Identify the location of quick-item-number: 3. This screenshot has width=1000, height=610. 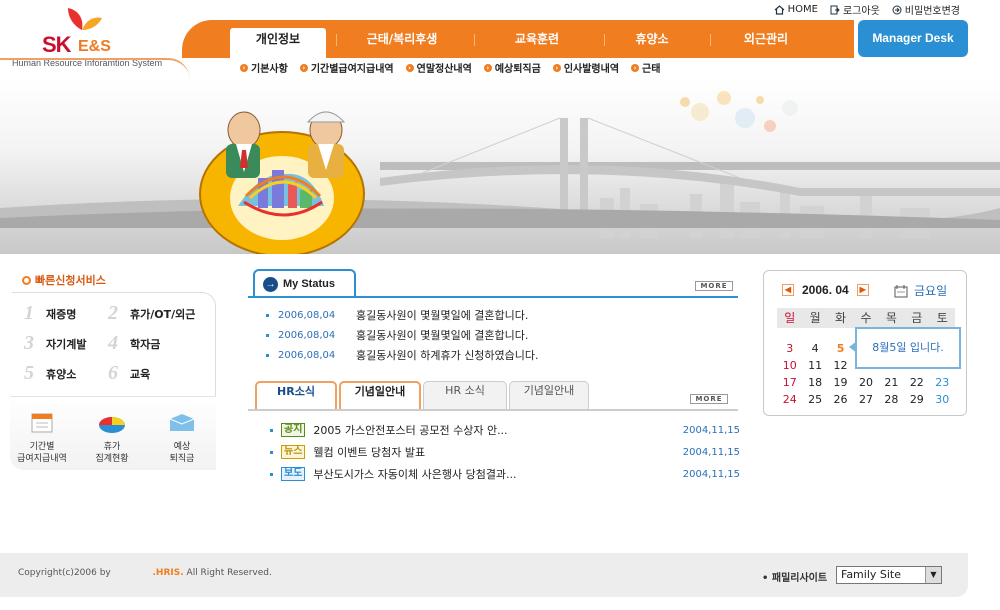
(29, 343).